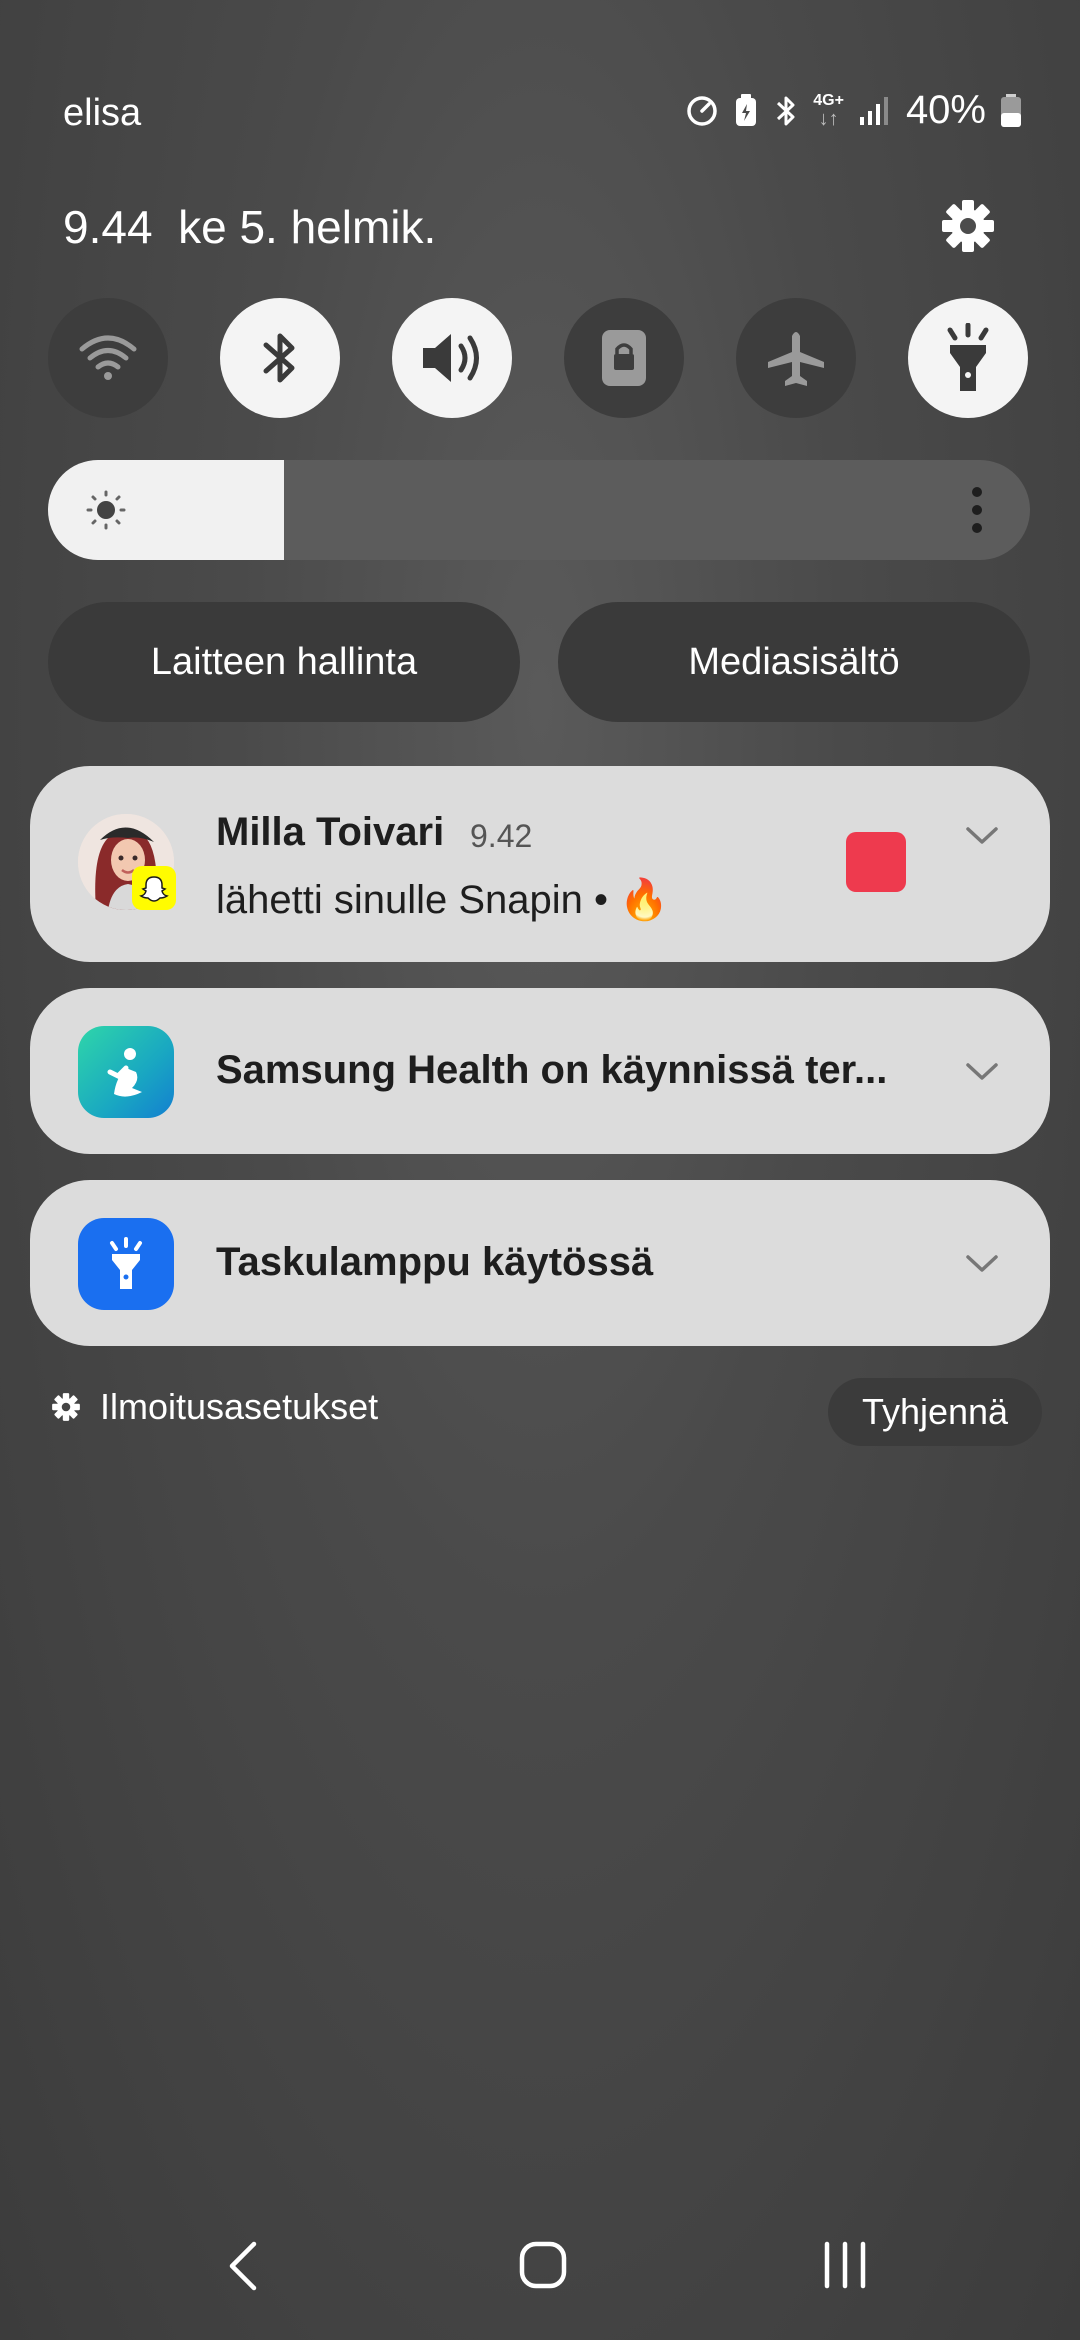 The image size is (1080, 2340). I want to click on device-control-button: Laitteen hallinta, so click(284, 662).